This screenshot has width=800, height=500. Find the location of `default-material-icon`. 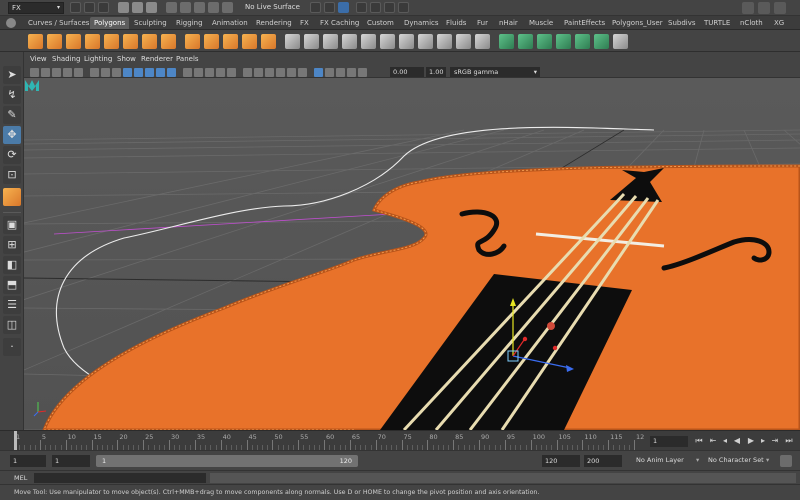

default-material-icon is located at coordinates (209, 72).